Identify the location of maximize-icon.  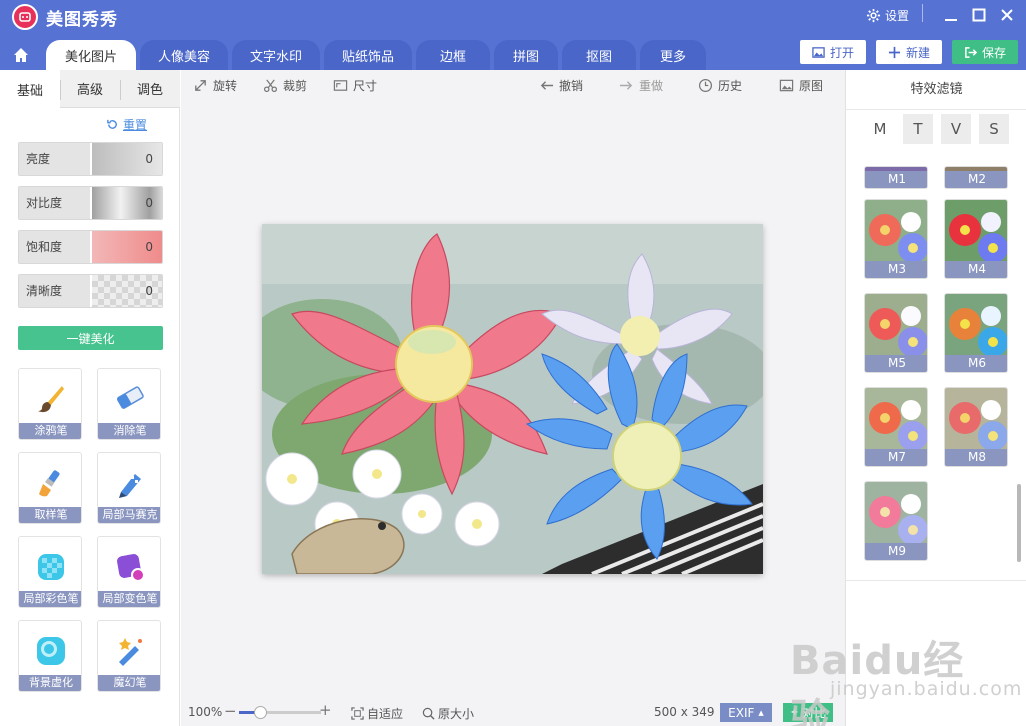
(979, 15).